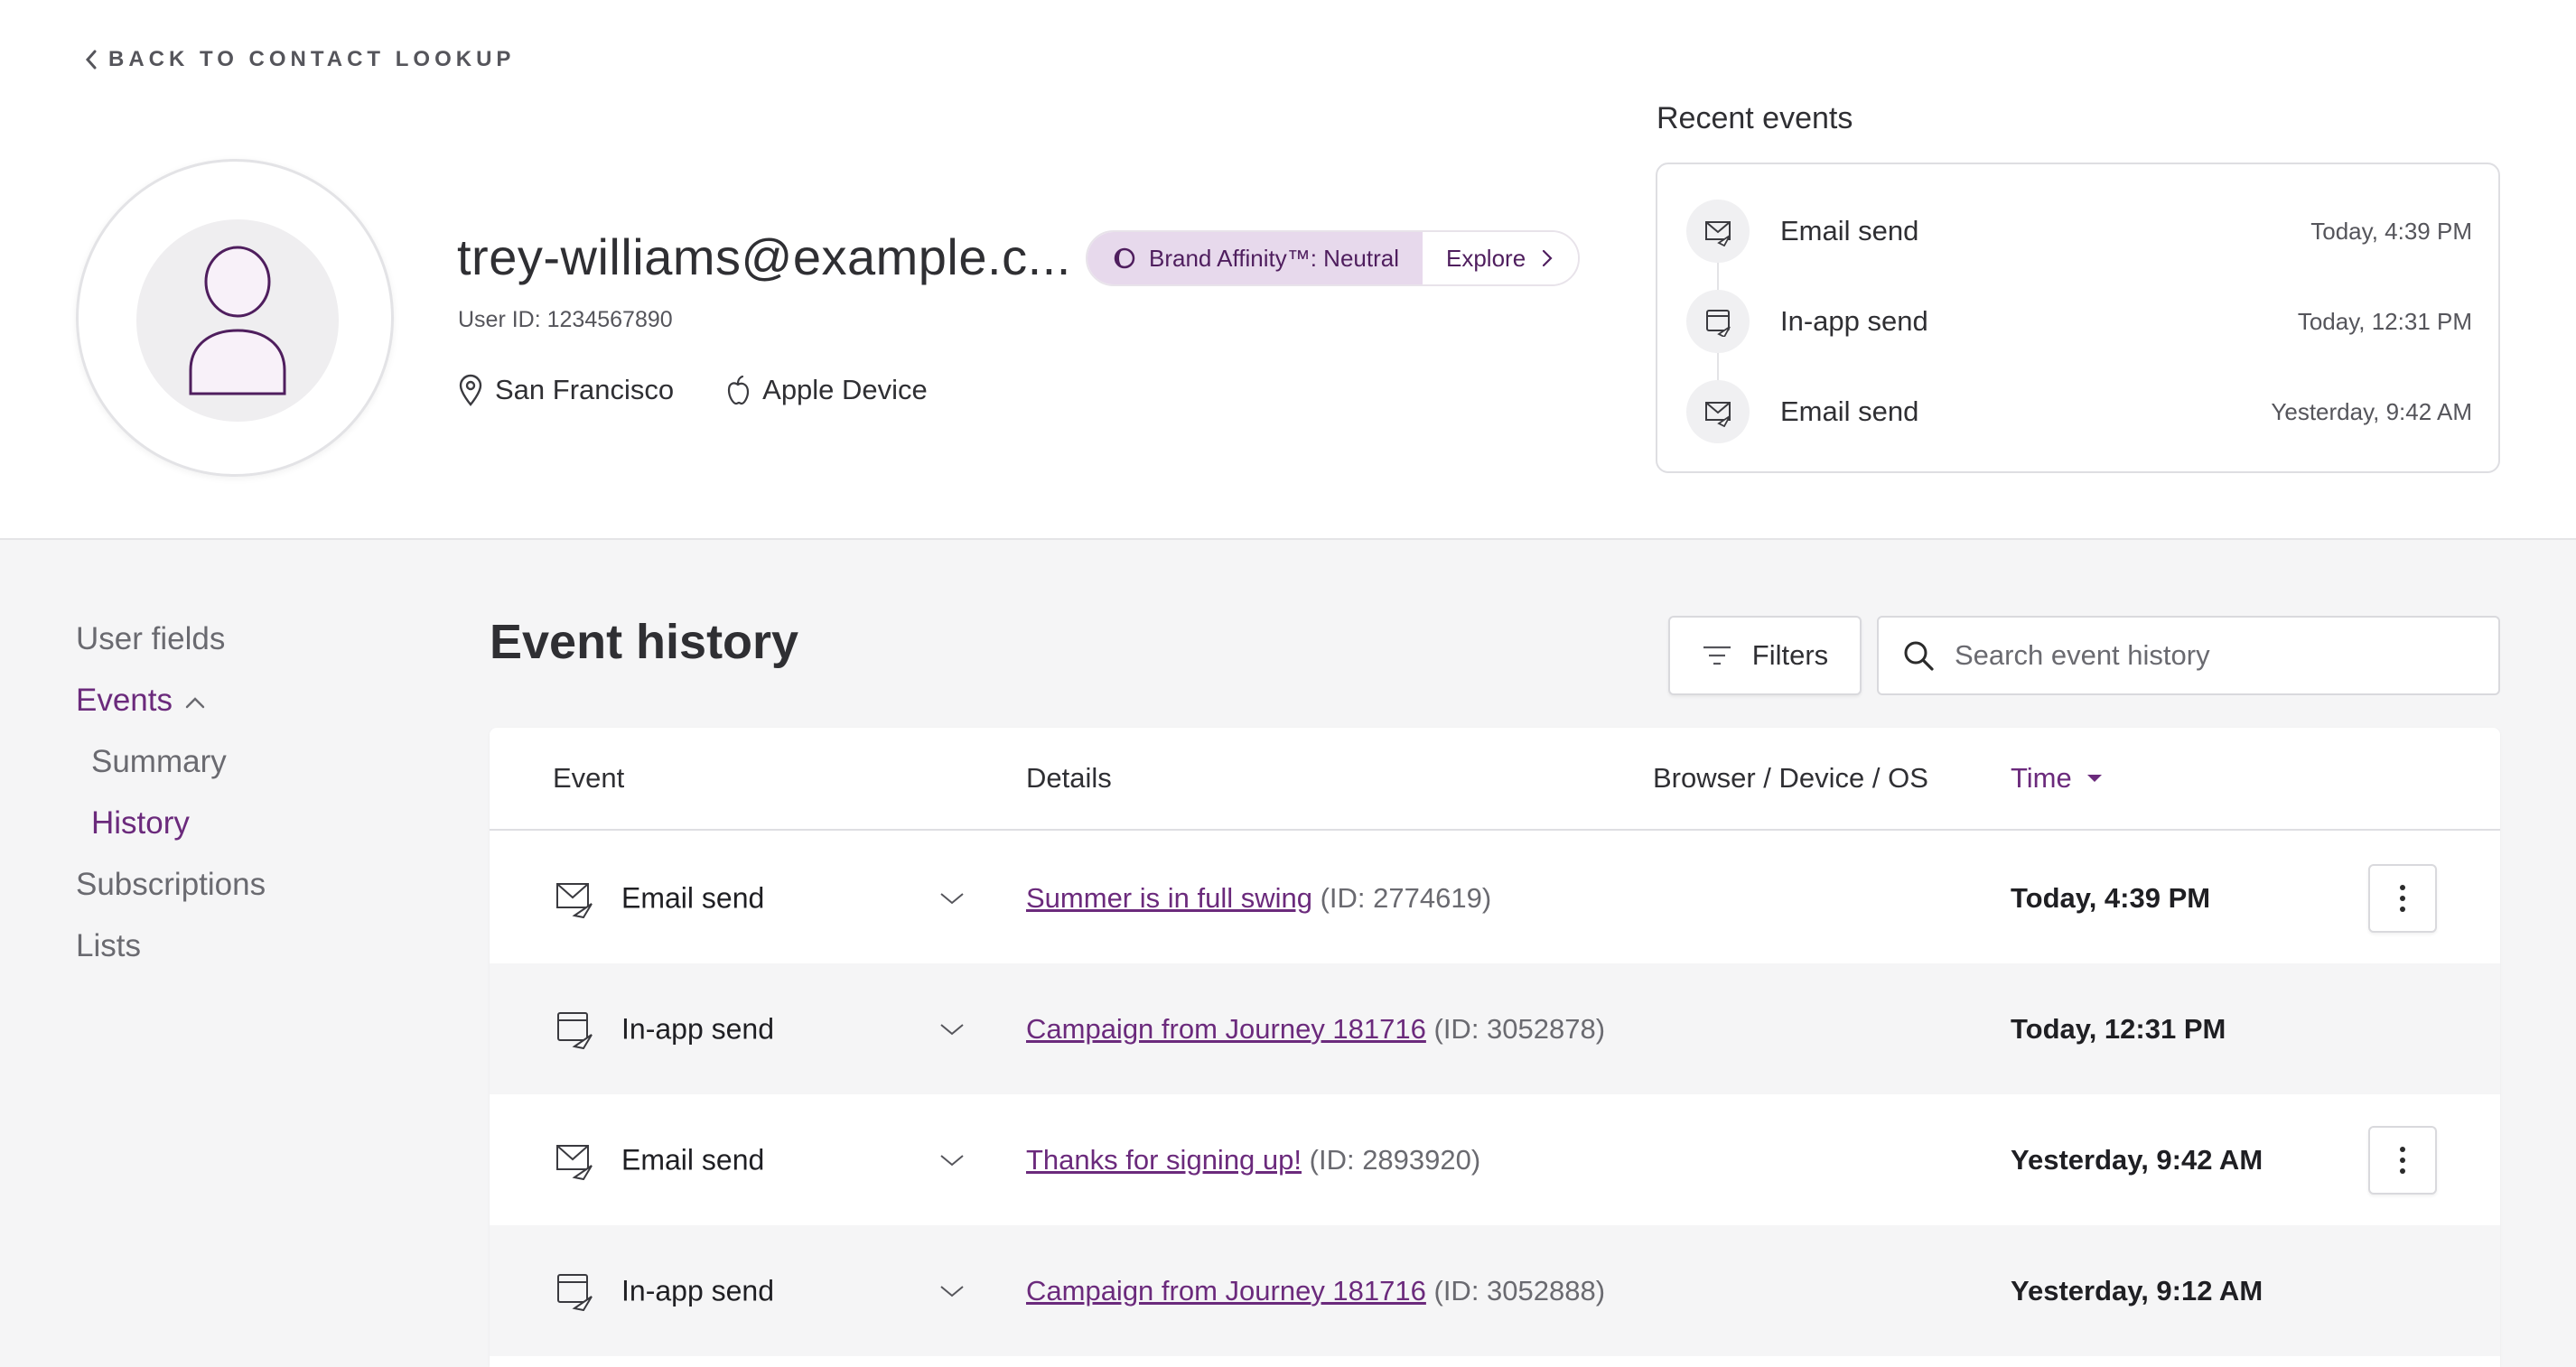  What do you see at coordinates (1790, 778) in the screenshot?
I see `column-header-device: Browser / Device / OS` at bounding box center [1790, 778].